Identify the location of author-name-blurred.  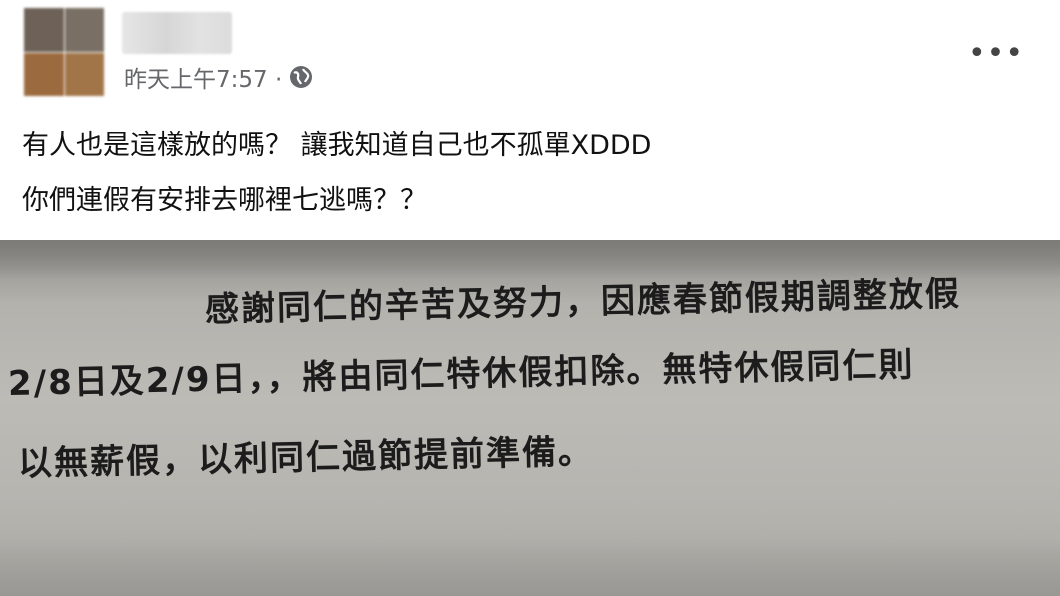
(177, 33).